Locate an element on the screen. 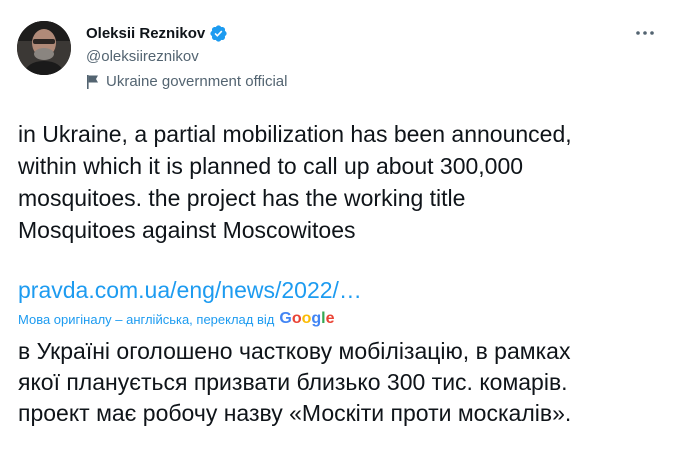  handle: @oleksiireznikov is located at coordinates (142, 56).